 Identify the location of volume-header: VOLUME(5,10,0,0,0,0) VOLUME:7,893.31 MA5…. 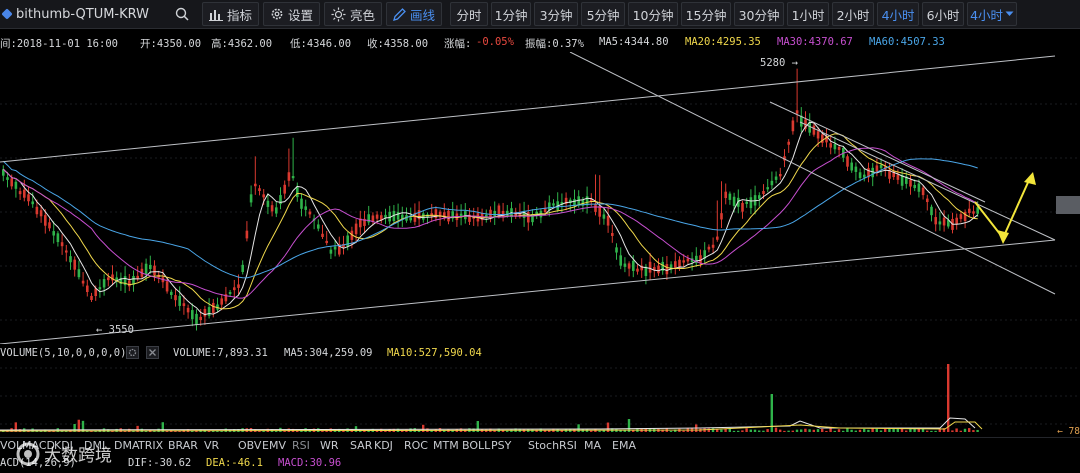
(540, 354).